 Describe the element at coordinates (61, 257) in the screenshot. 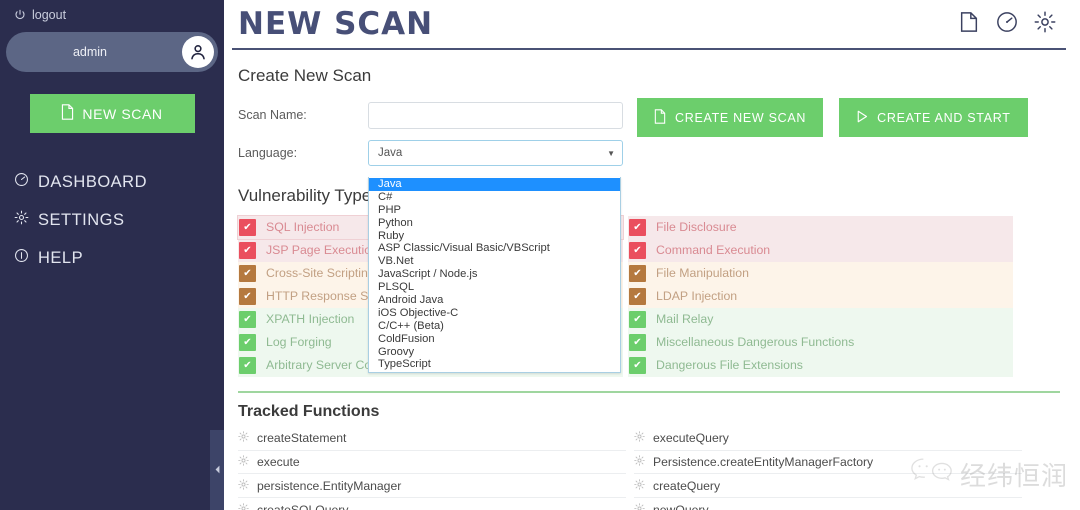

I see `sidebar-item-label: HELP` at that location.